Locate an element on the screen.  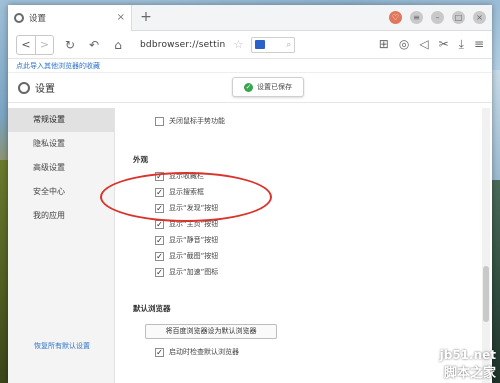
mouse-gesture-option: 关闭鼠标手势功能 is located at coordinates (190, 121).